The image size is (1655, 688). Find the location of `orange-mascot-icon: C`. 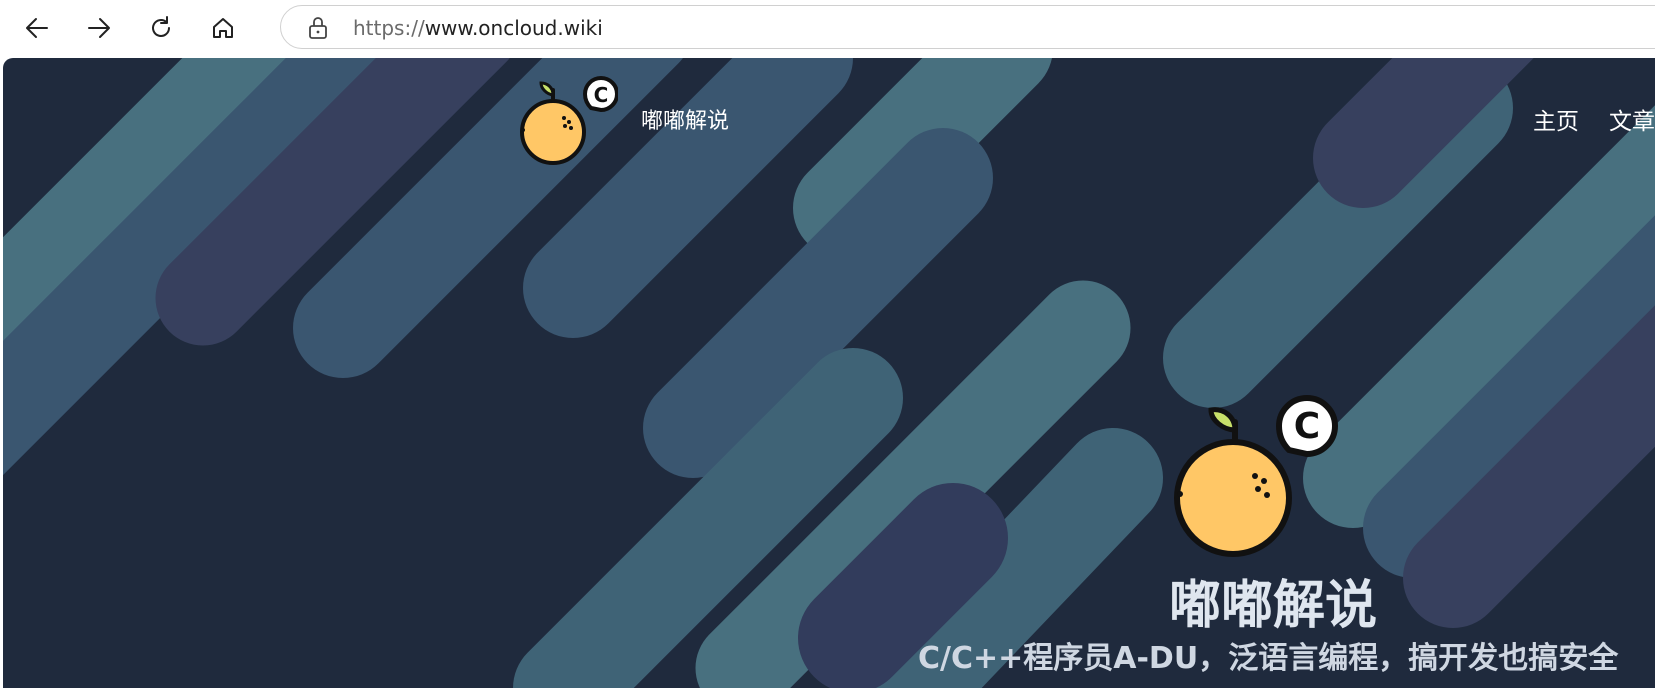

orange-mascot-icon: C is located at coordinates (1256, 476).